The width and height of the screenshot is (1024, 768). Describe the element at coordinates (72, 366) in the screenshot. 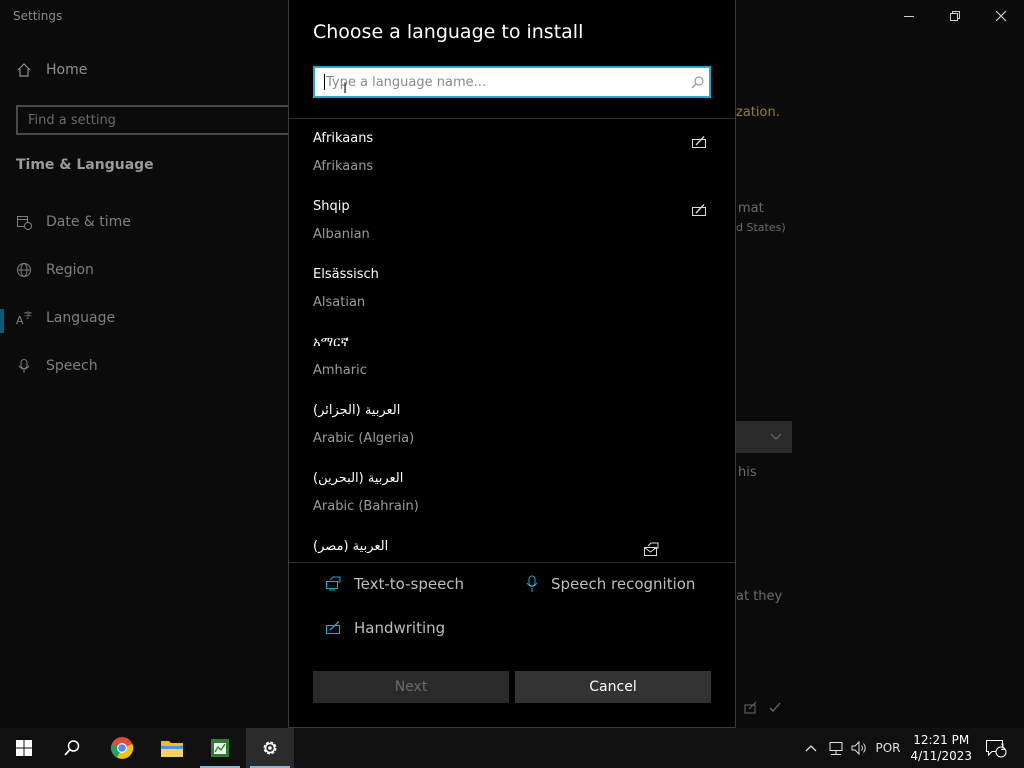

I see `sidebar-item-label: Speech` at that location.